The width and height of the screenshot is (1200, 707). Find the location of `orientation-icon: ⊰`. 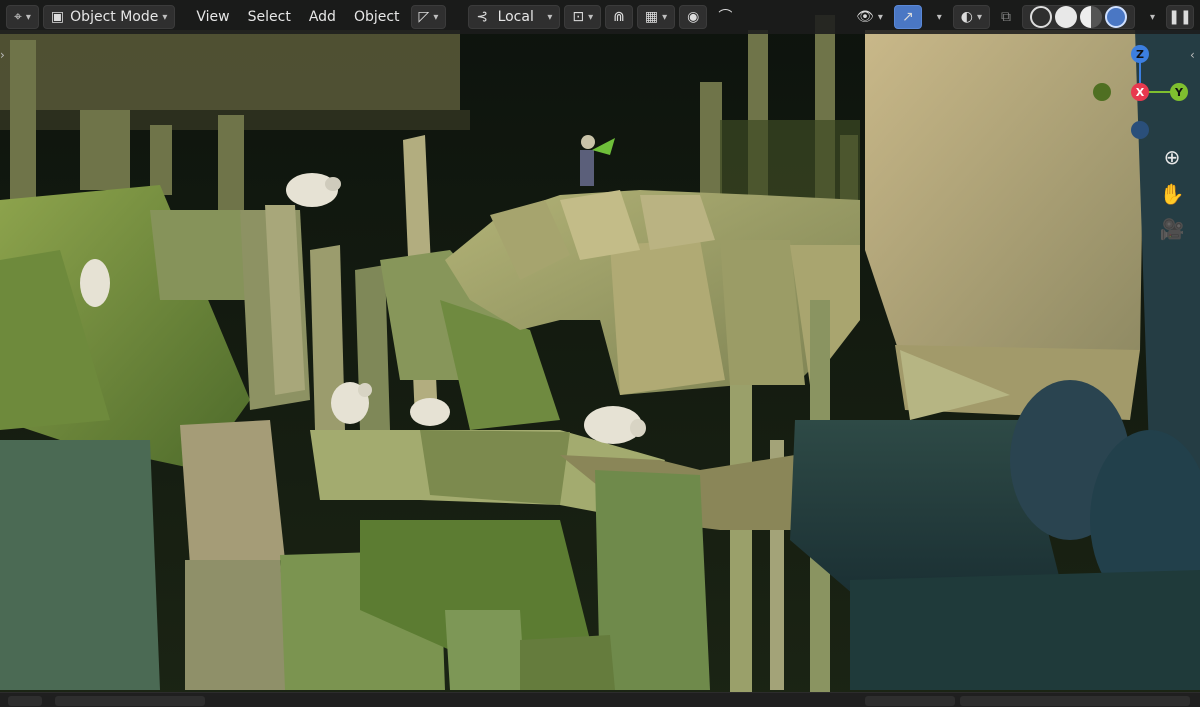

orientation-icon: ⊰ is located at coordinates (482, 17).